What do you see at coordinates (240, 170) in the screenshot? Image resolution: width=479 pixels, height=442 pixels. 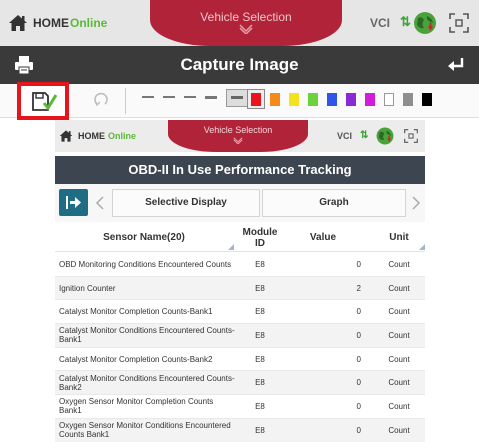 I see `page-title: OBD-II In Use Performance Tracking` at bounding box center [240, 170].